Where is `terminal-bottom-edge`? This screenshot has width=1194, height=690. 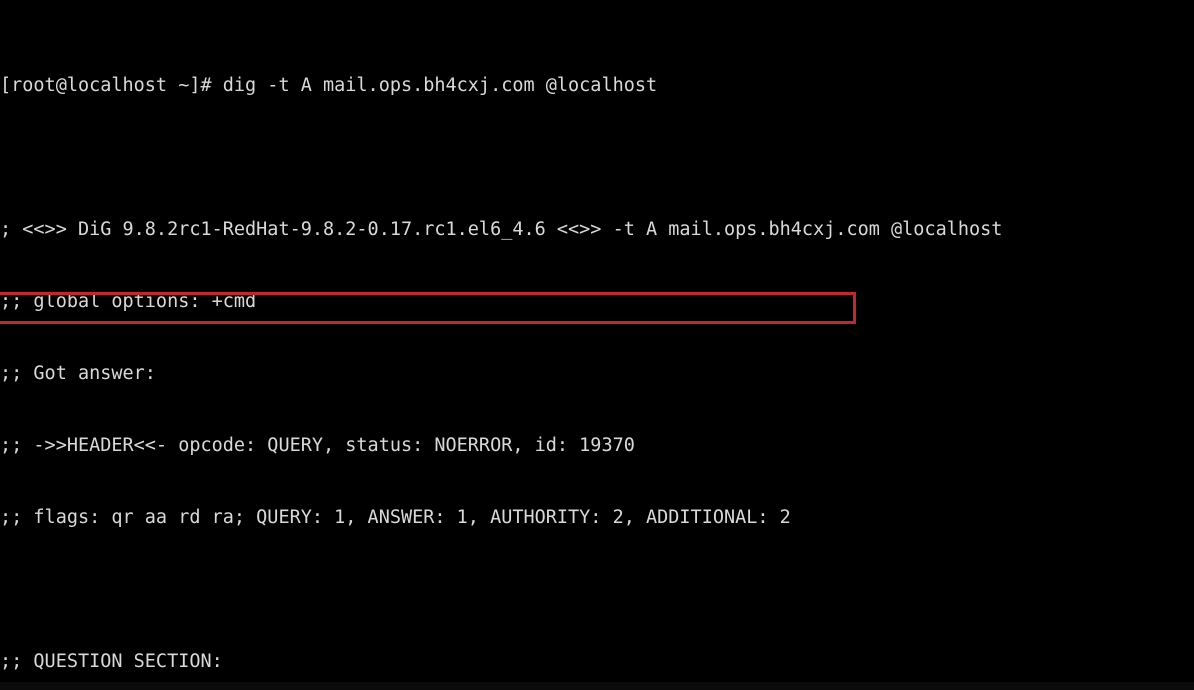
terminal-bottom-edge is located at coordinates (597, 686).